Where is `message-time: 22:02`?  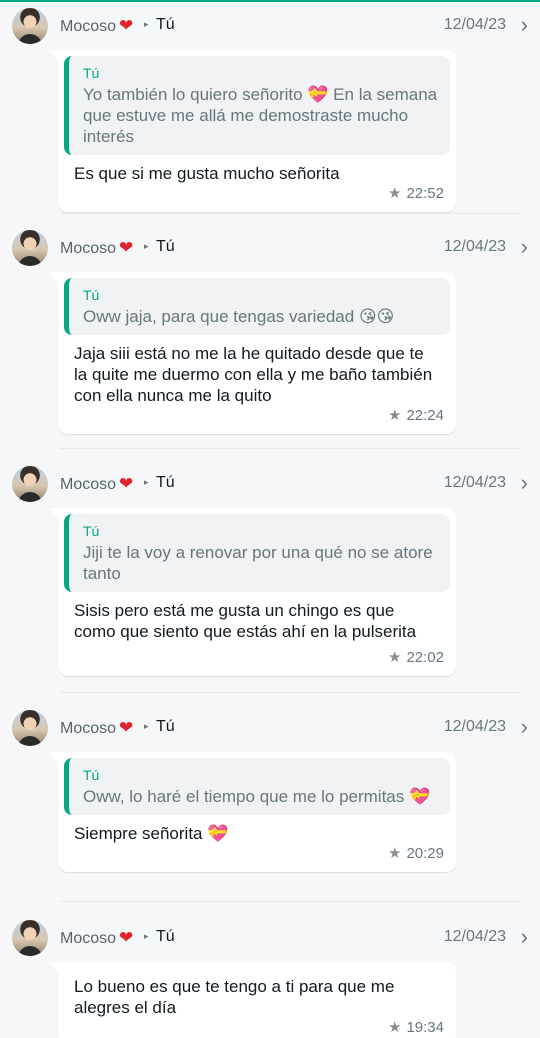
message-time: 22:02 is located at coordinates (425, 657).